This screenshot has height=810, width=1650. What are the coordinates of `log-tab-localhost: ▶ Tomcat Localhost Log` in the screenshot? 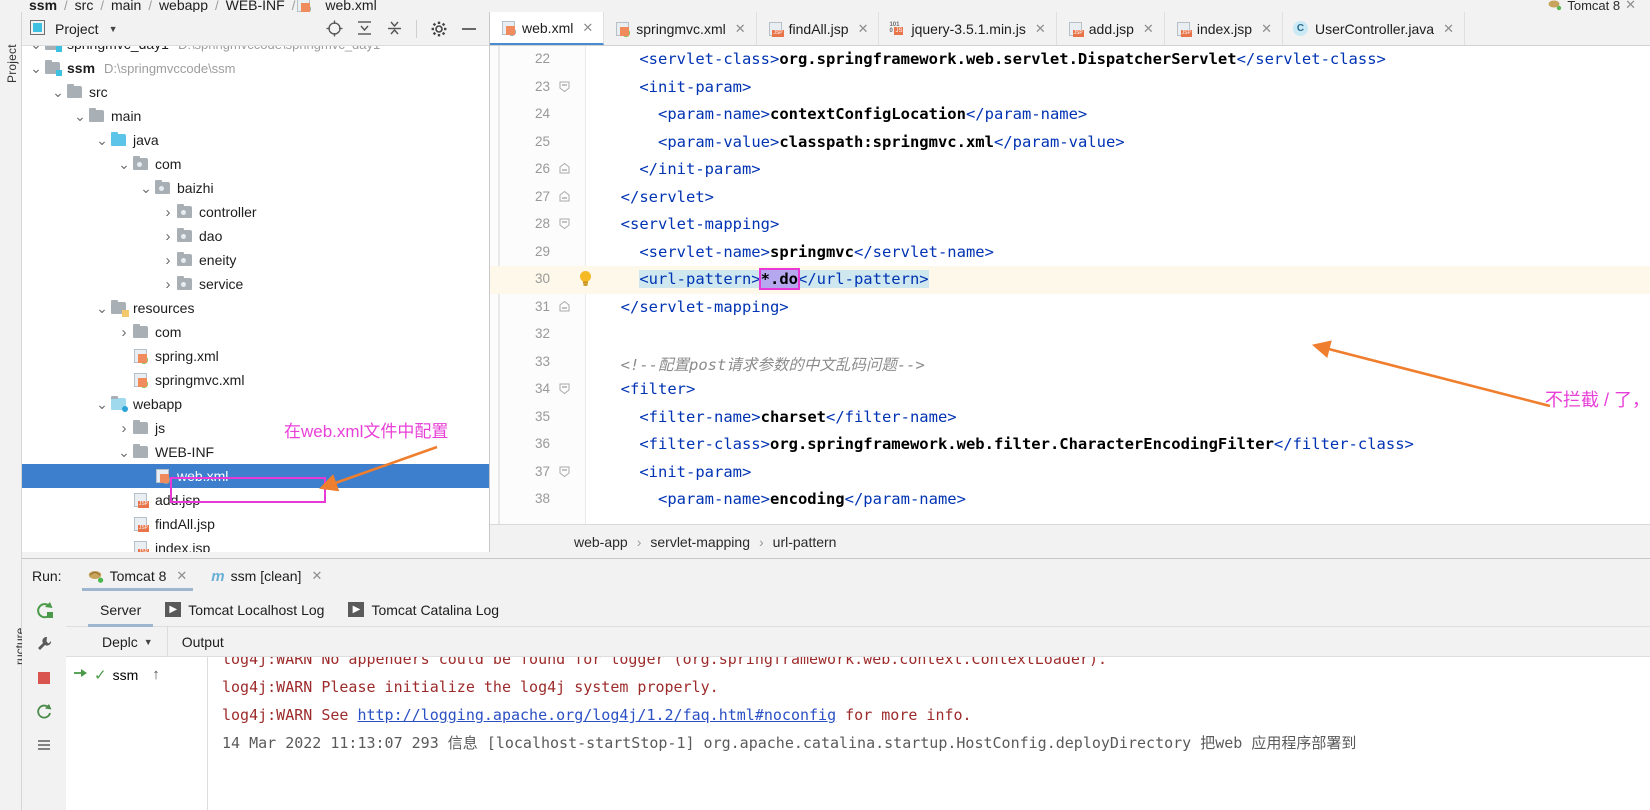 It's located at (244, 610).